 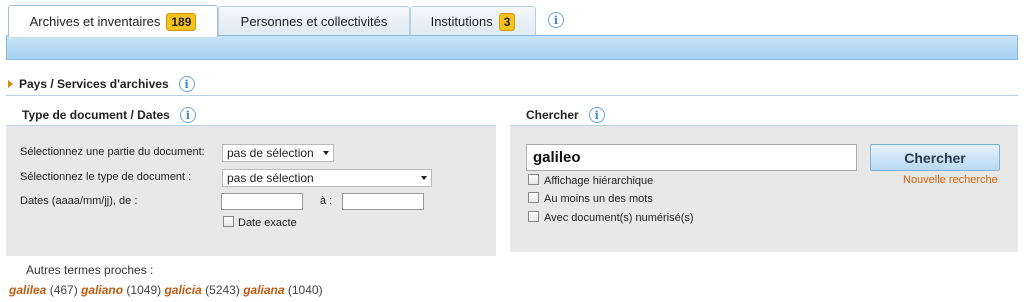 I want to click on type-select: pas de sélection, so click(x=327, y=178).